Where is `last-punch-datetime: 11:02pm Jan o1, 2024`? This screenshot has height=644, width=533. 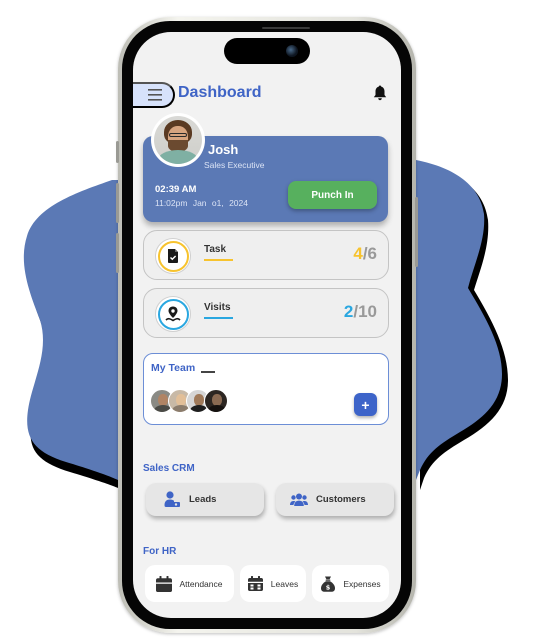
last-punch-datetime: 11:02pm Jan o1, 2024 is located at coordinates (201, 203).